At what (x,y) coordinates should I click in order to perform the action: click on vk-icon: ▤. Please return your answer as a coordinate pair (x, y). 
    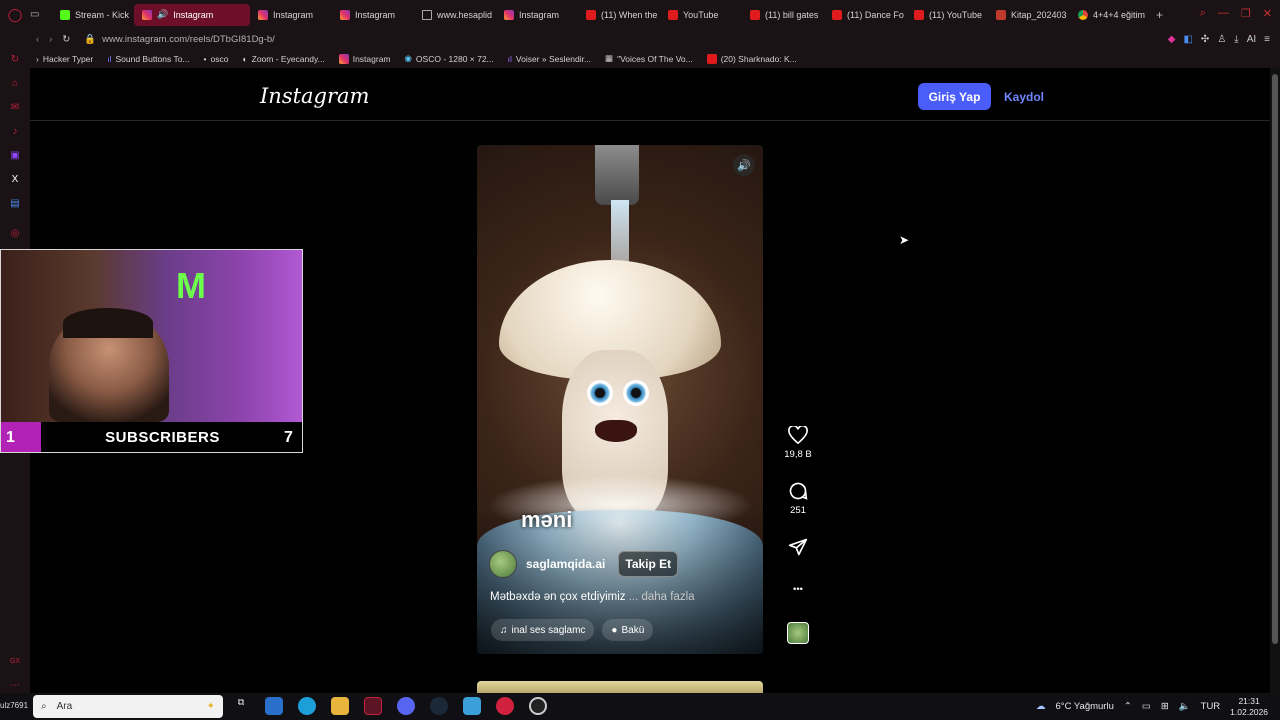
    Looking at the image, I should click on (15, 203).